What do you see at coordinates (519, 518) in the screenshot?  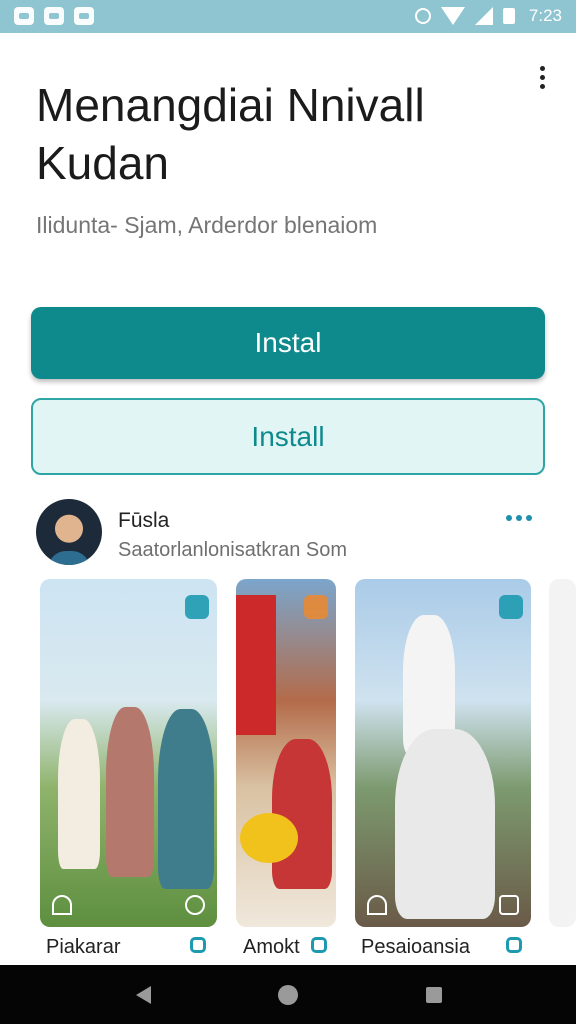 I see `more-options-icon` at bounding box center [519, 518].